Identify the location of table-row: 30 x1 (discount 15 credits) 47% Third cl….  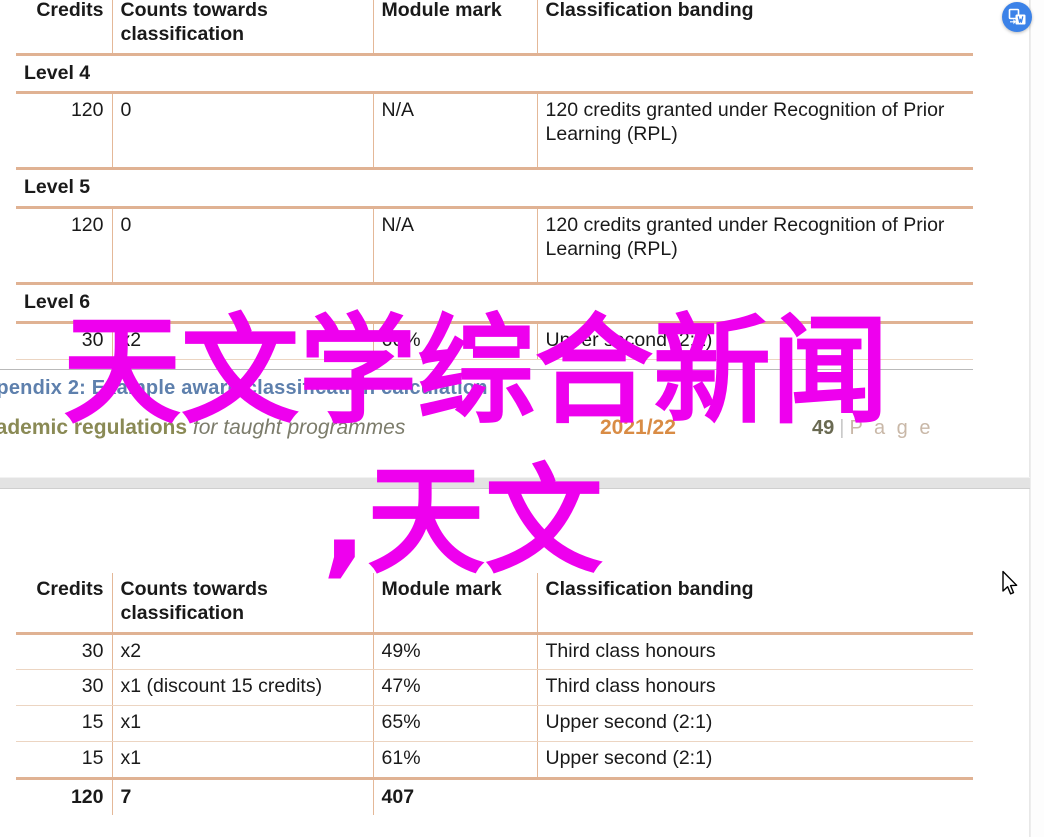
(494, 688).